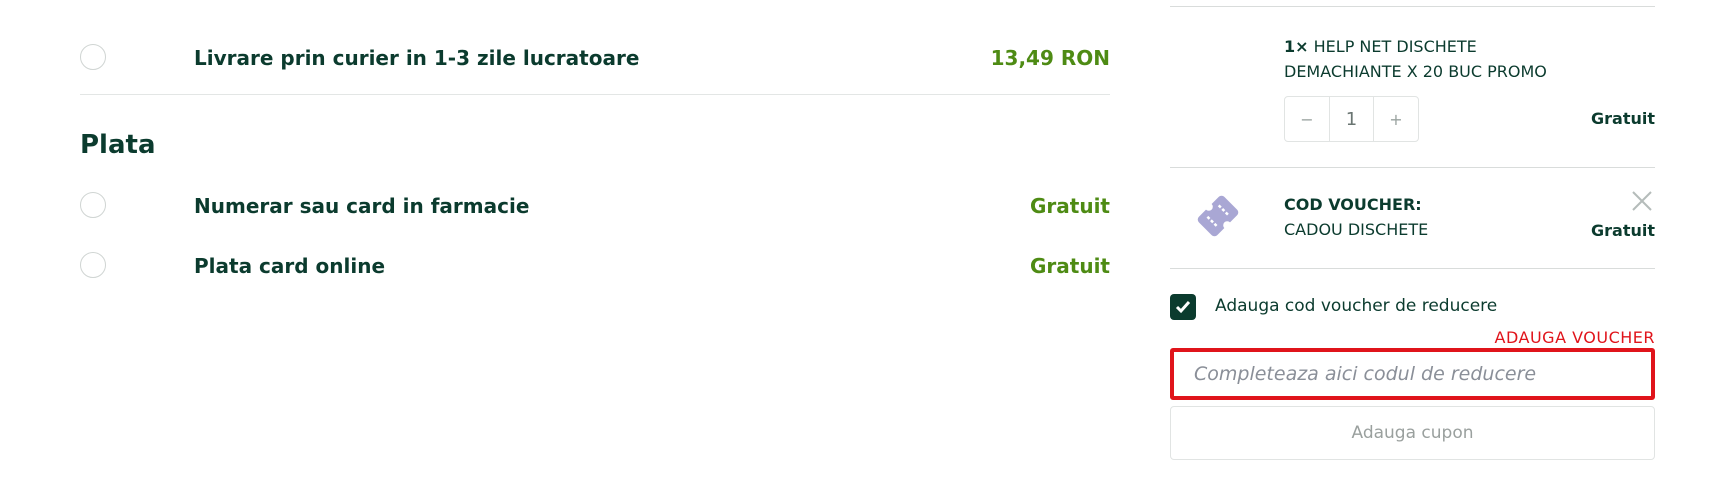  Describe the element at coordinates (1396, 119) in the screenshot. I see `increase-quantity-button: +` at that location.